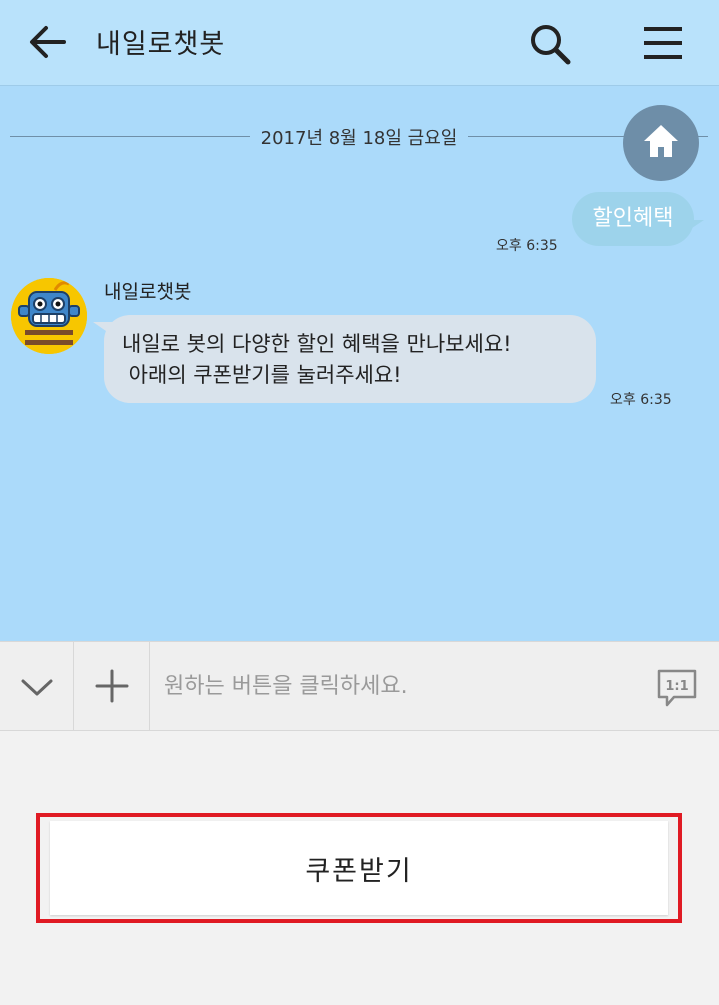 This screenshot has width=719, height=1005. I want to click on hamburger-menu-icon, so click(663, 43).